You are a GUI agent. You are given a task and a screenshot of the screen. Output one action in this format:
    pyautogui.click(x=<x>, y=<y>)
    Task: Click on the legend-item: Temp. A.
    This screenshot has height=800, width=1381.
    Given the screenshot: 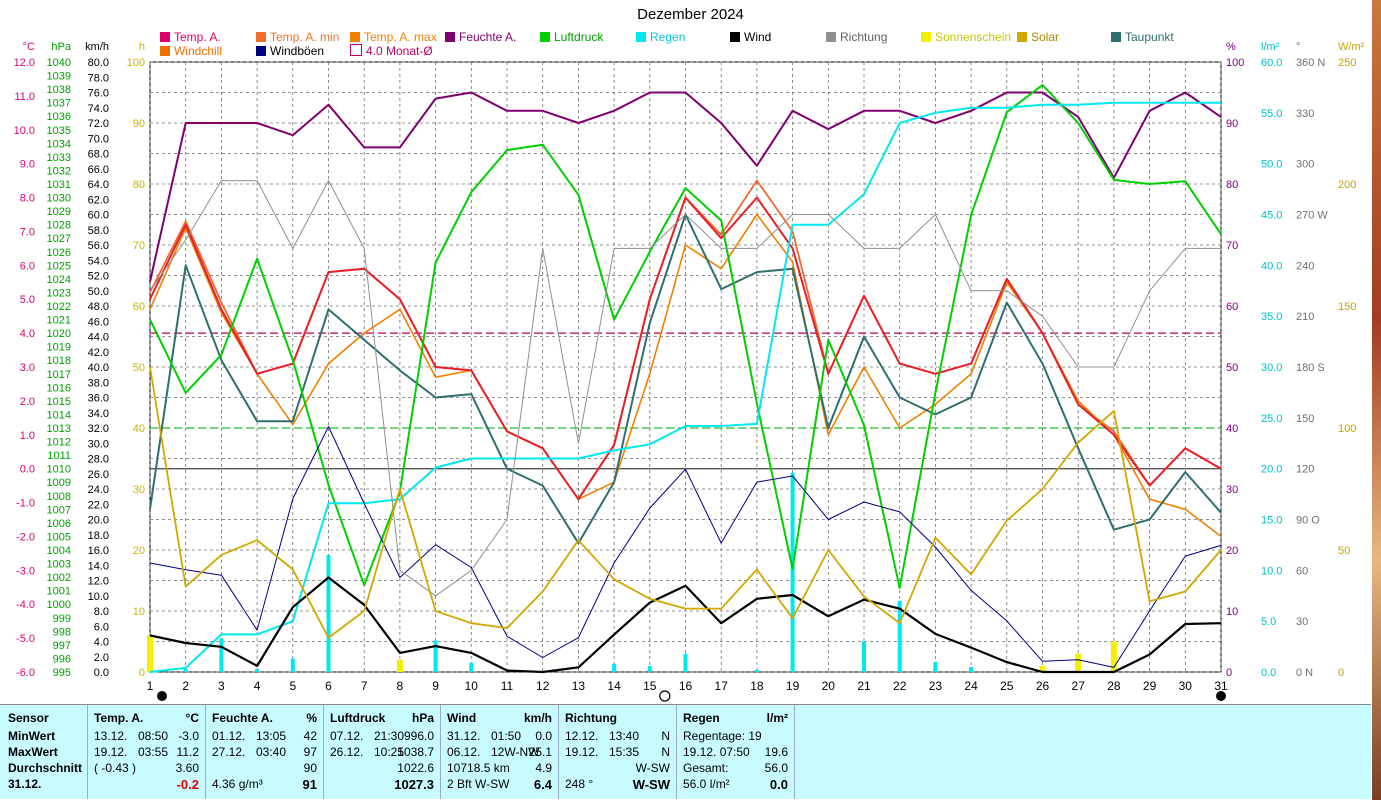 What is the action you would take?
    pyautogui.click(x=190, y=37)
    